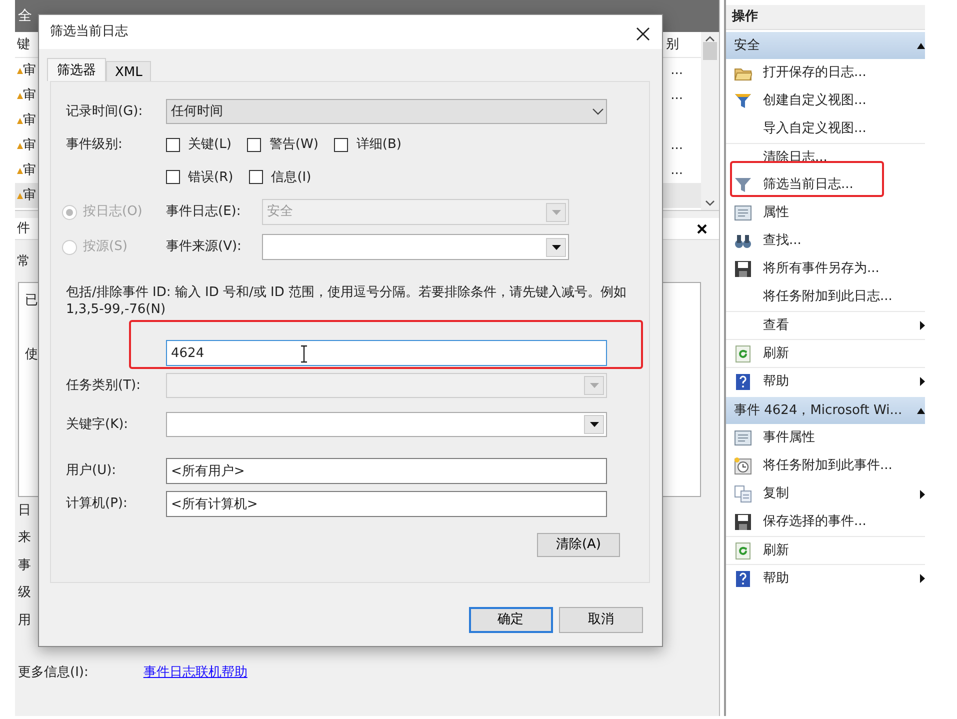 The image size is (957, 719). Describe the element at coordinates (89, 32) in the screenshot. I see `dialog-title: 筛选当前日志` at that location.